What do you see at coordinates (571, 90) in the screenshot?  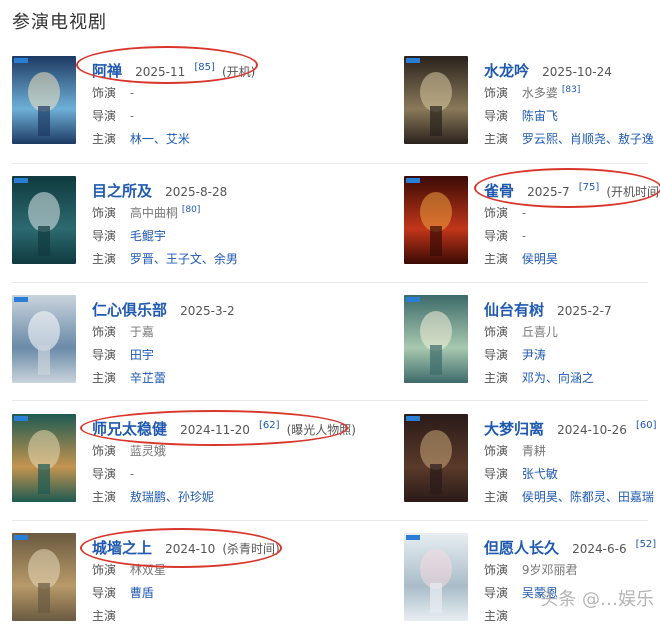 I see `role-score: [83]` at bounding box center [571, 90].